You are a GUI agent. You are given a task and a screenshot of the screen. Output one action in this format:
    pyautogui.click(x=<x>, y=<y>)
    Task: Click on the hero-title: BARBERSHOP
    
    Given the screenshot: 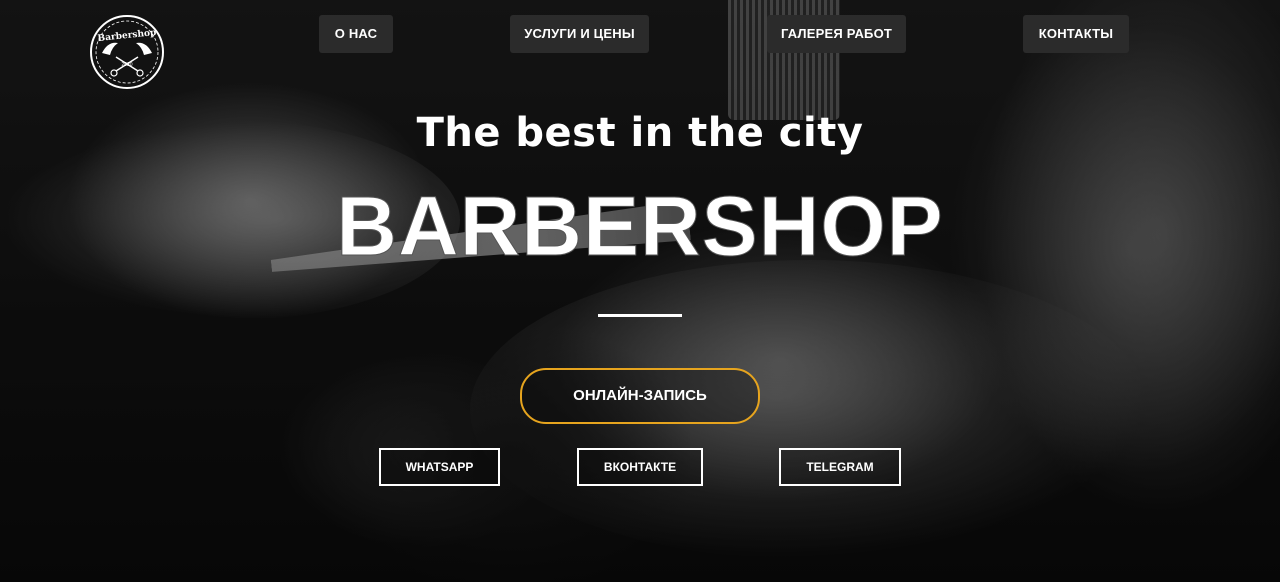 What is the action you would take?
    pyautogui.click(x=640, y=226)
    